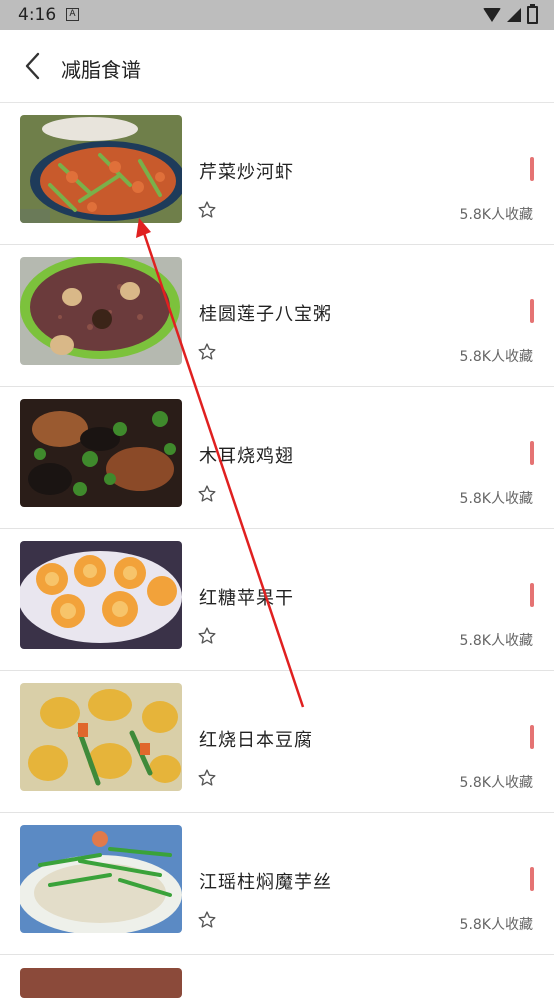 The height and width of the screenshot is (998, 554). What do you see at coordinates (246, 172) in the screenshot?
I see `recipe-title: 芹菜炒河虾` at bounding box center [246, 172].